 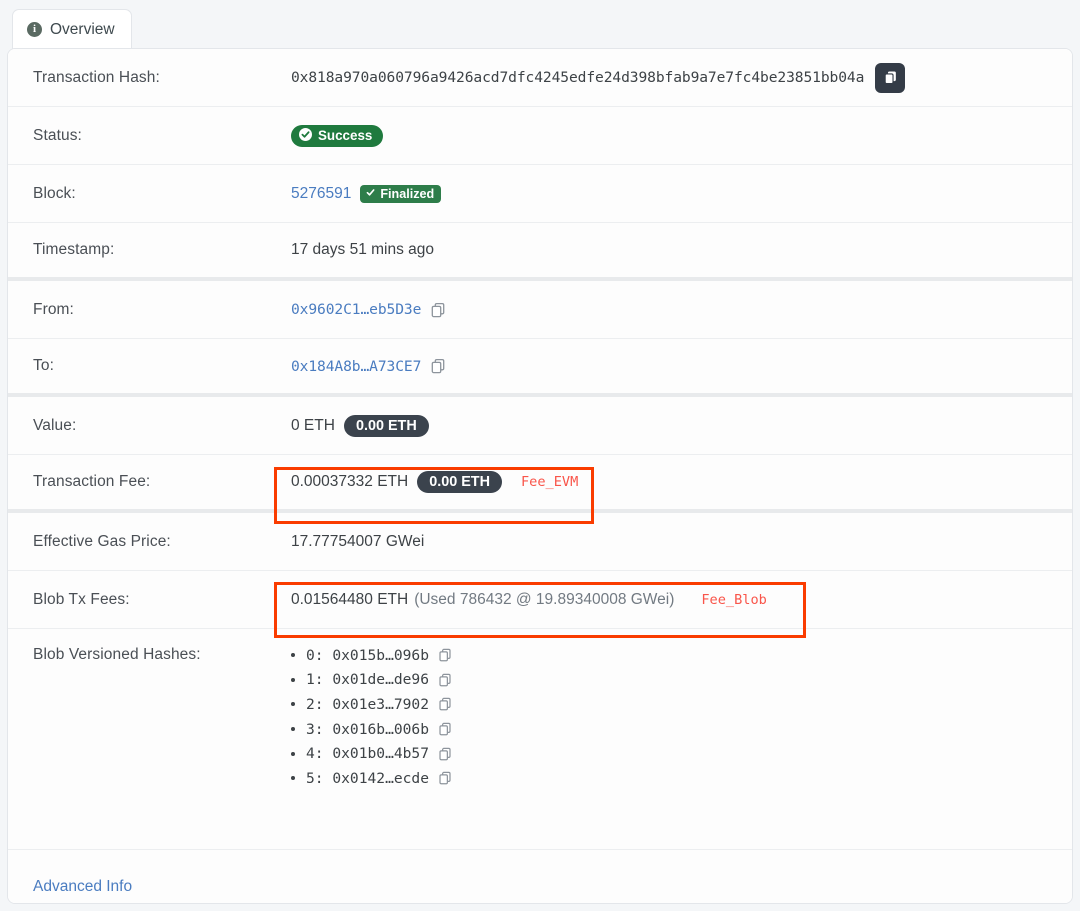 What do you see at coordinates (54, 193) in the screenshot?
I see `label-block: Block:` at bounding box center [54, 193].